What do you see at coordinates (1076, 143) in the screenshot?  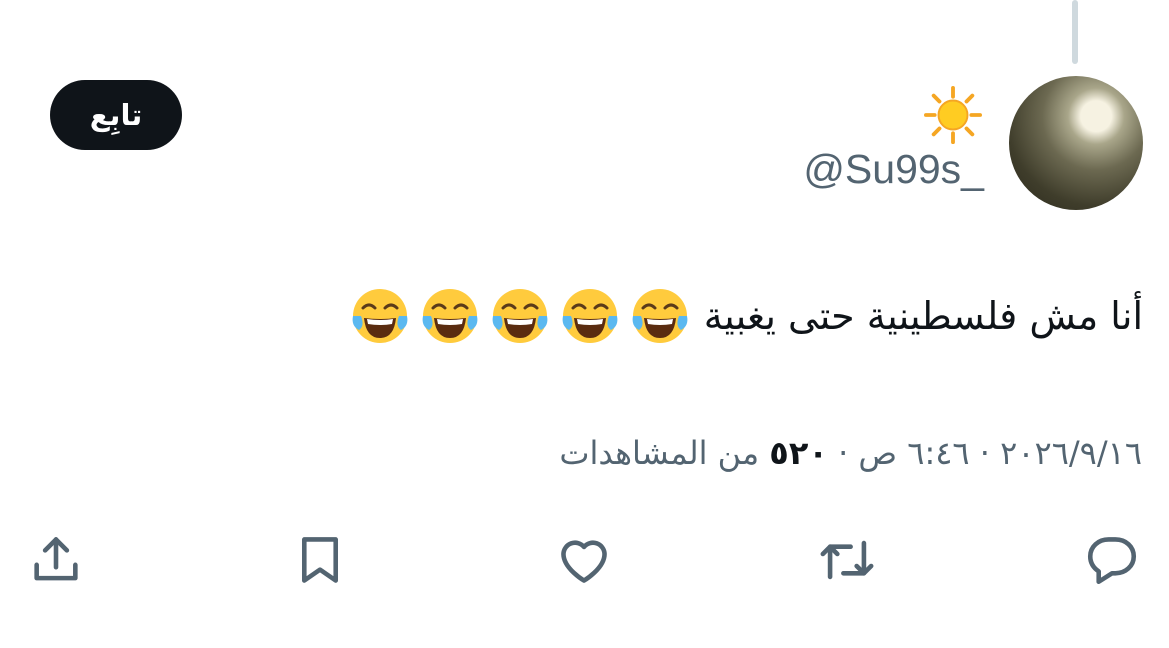 I see `avatar` at bounding box center [1076, 143].